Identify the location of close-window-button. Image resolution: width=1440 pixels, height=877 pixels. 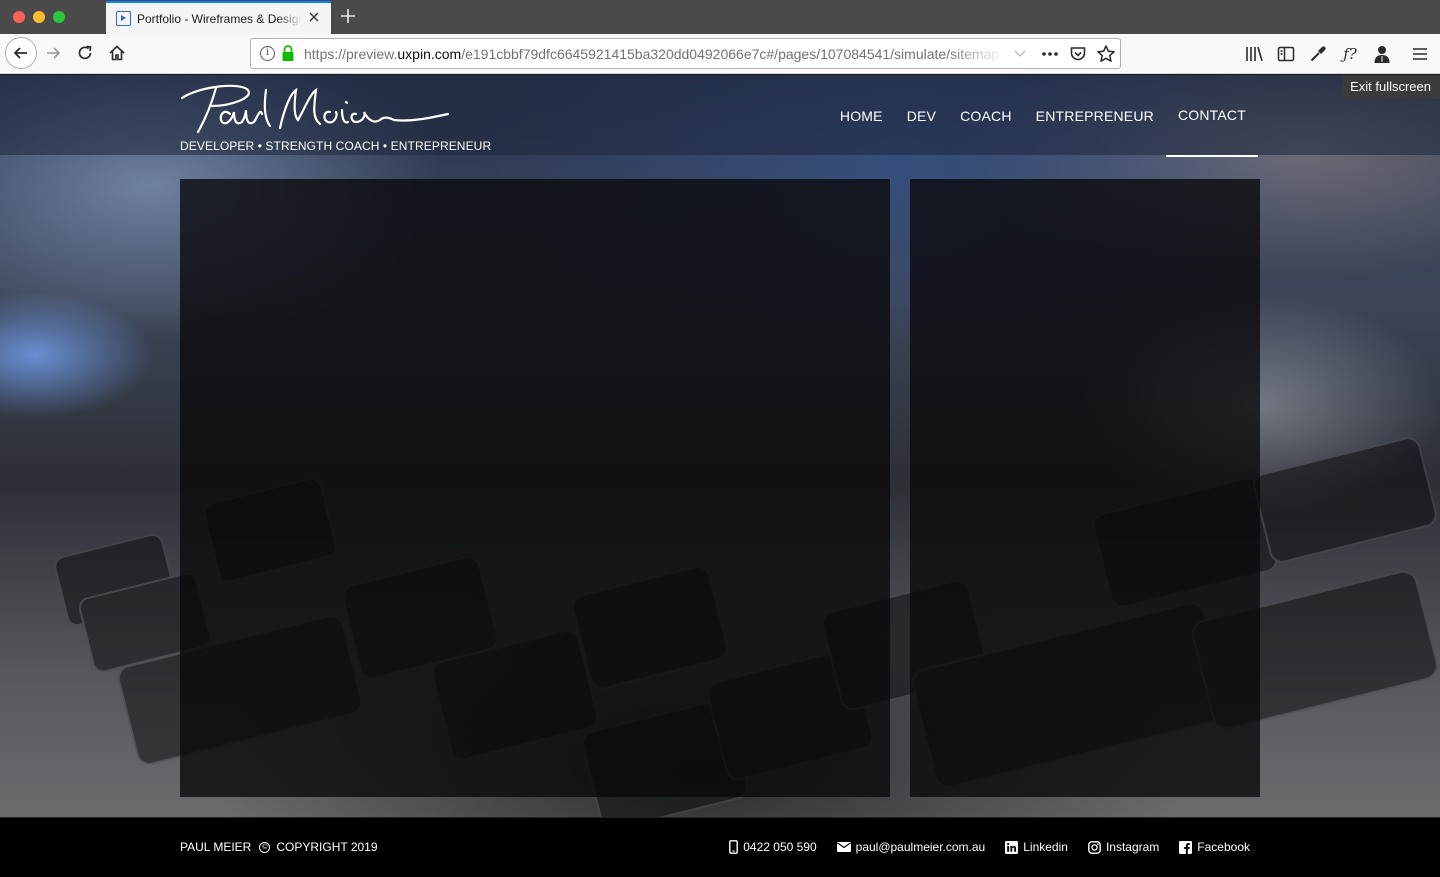
(19, 17).